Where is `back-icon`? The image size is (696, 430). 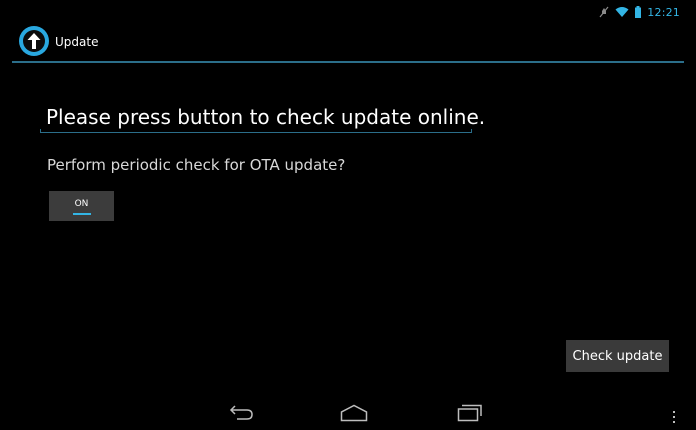
back-icon is located at coordinates (242, 415).